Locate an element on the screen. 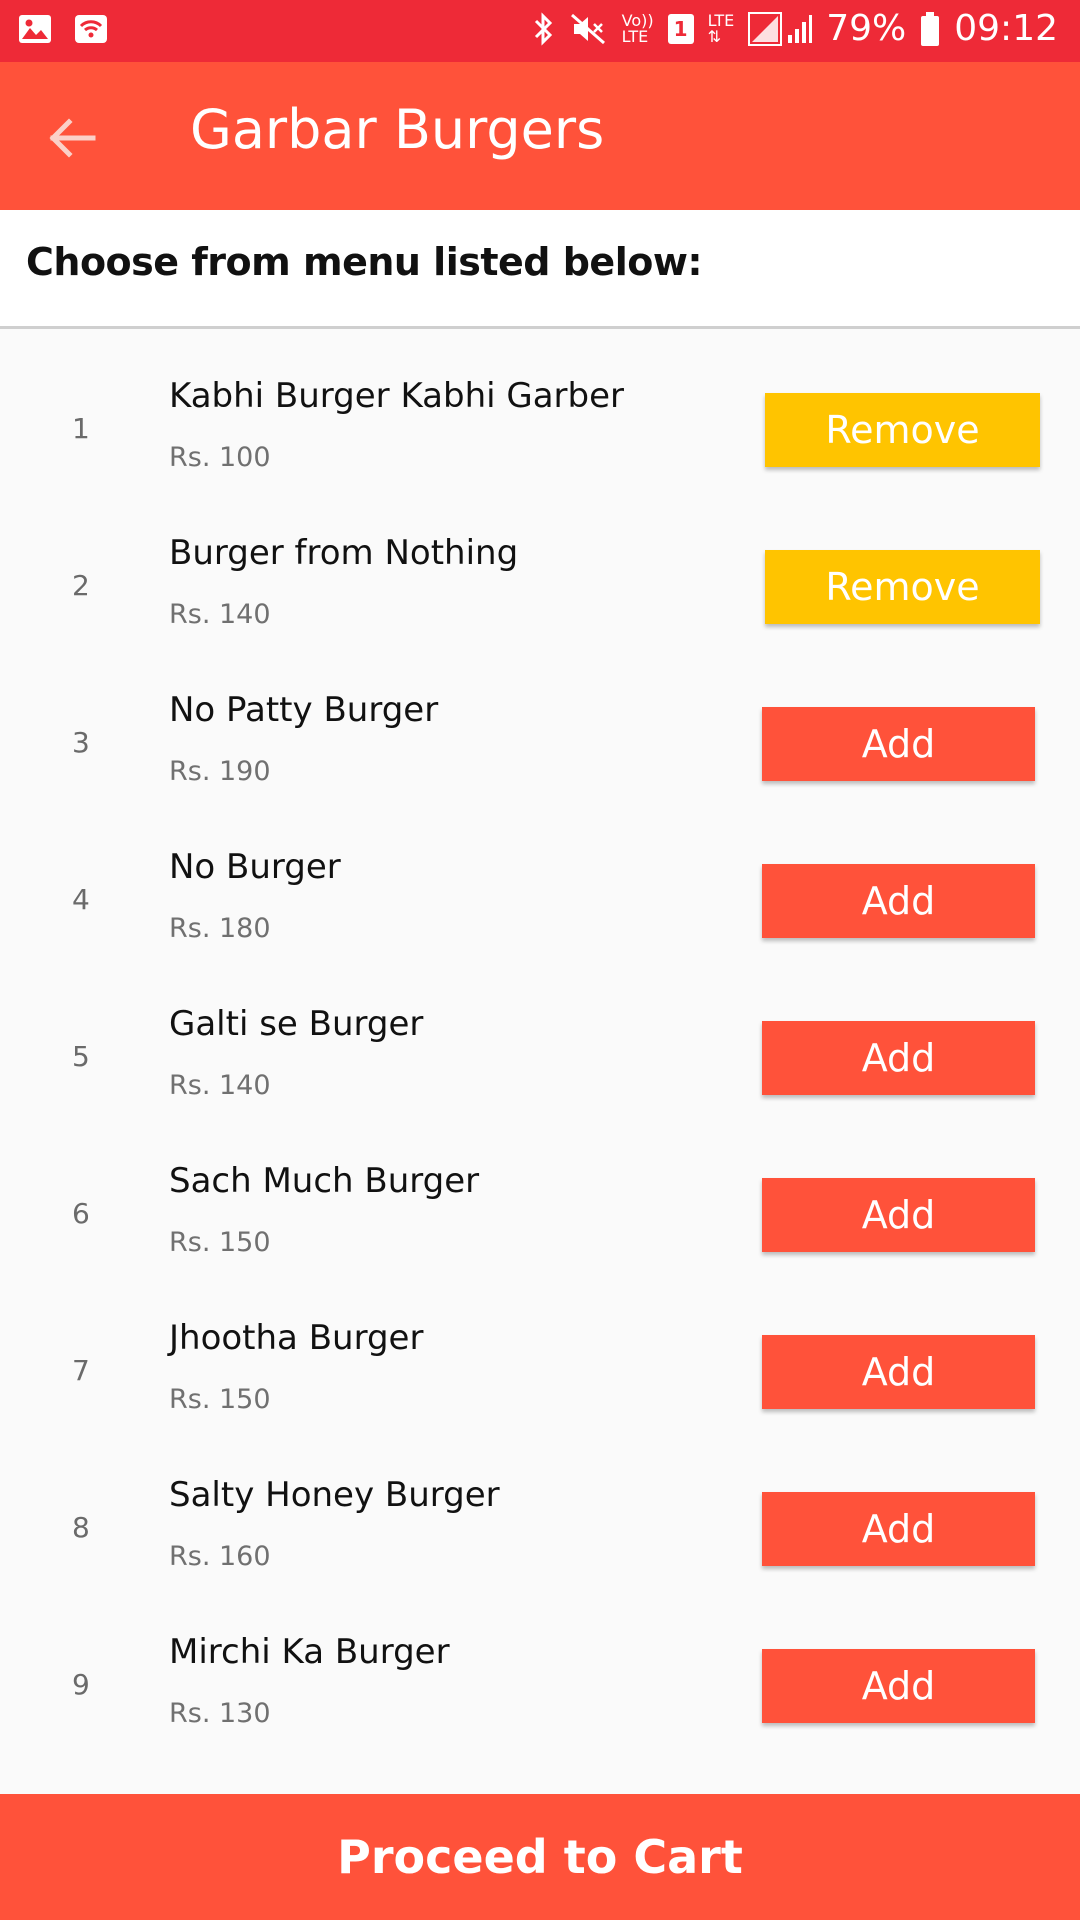 The height and width of the screenshot is (1920, 1080). item-name: Jhootha Burger is located at coordinates (296, 1338).